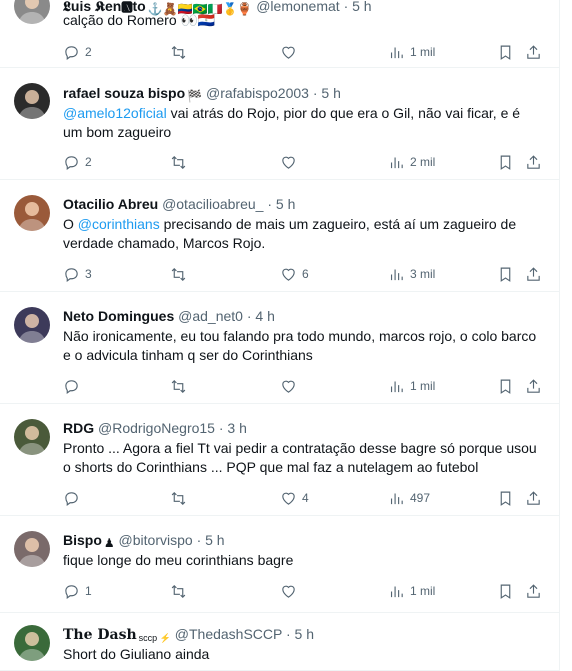 This screenshot has width=572, height=671. Describe the element at coordinates (210, 316) in the screenshot. I see `user-handle: @ad_net0` at that location.